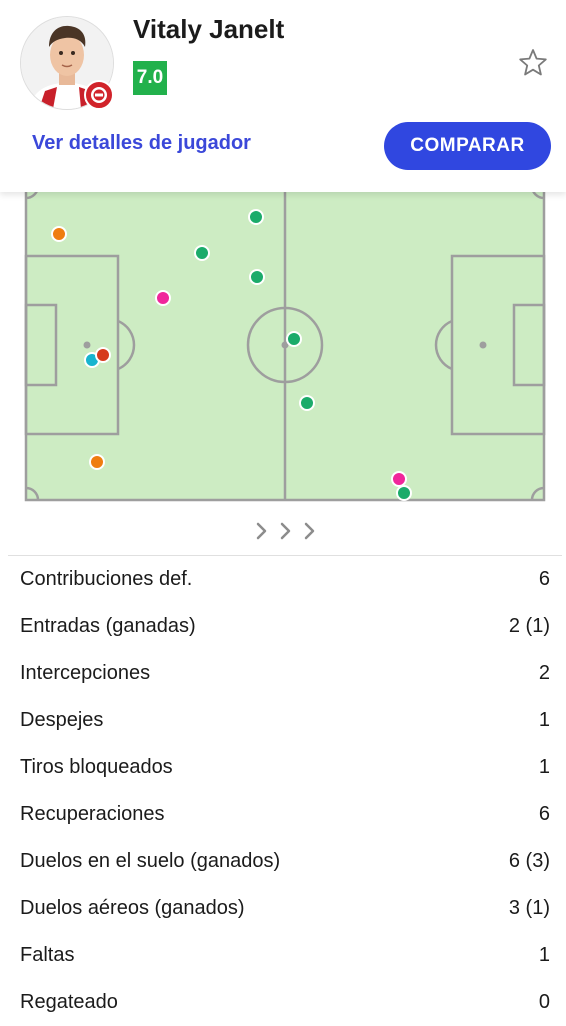  I want to click on stat-value: 0, so click(544, 1002).